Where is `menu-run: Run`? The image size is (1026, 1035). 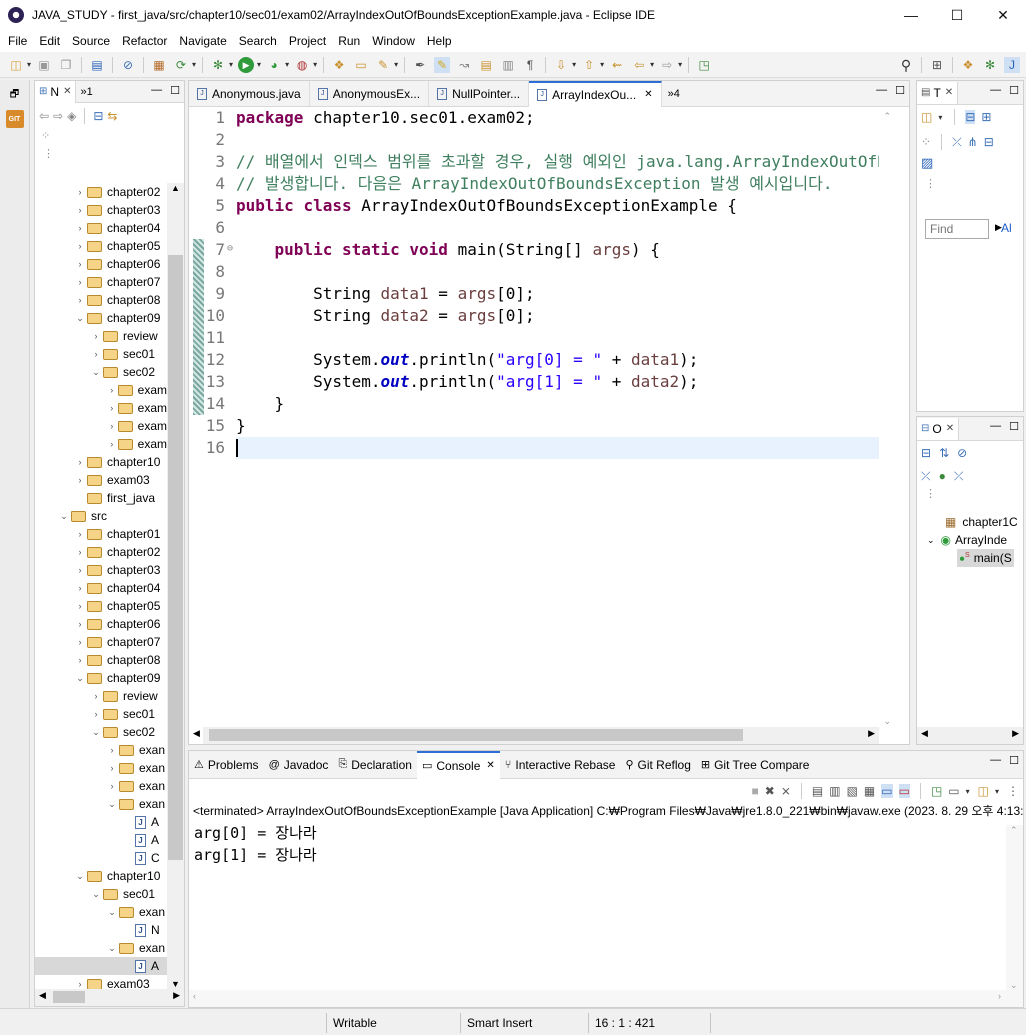
menu-run: Run is located at coordinates (349, 41).